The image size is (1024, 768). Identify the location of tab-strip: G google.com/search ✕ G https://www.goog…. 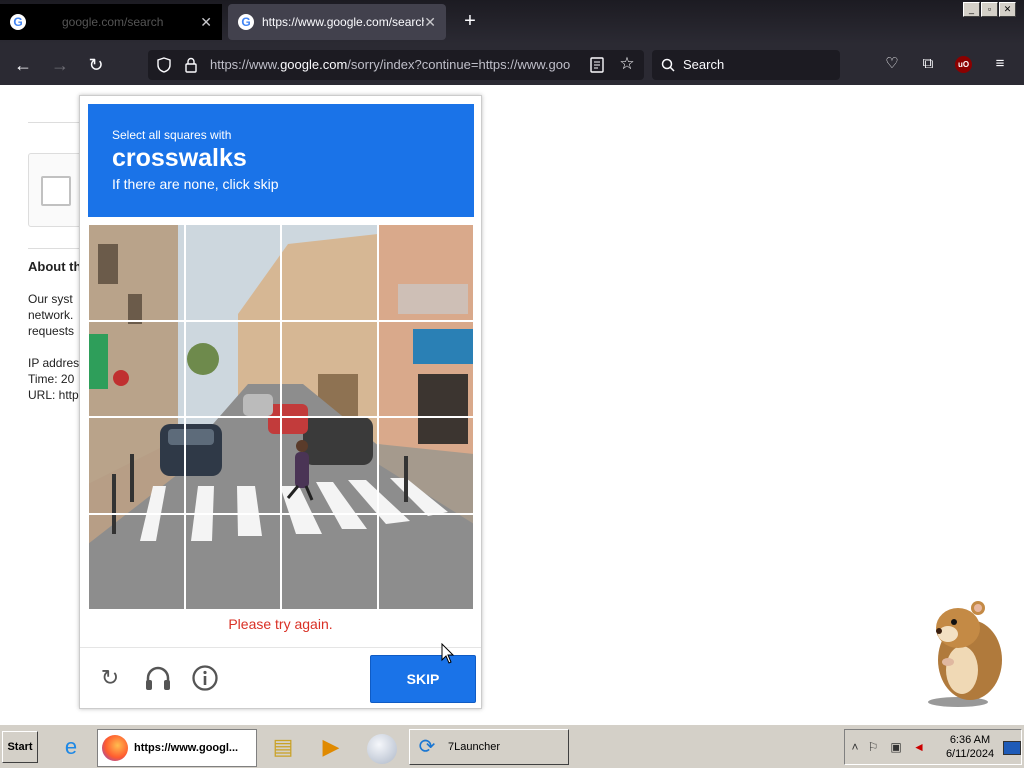
(512, 22).